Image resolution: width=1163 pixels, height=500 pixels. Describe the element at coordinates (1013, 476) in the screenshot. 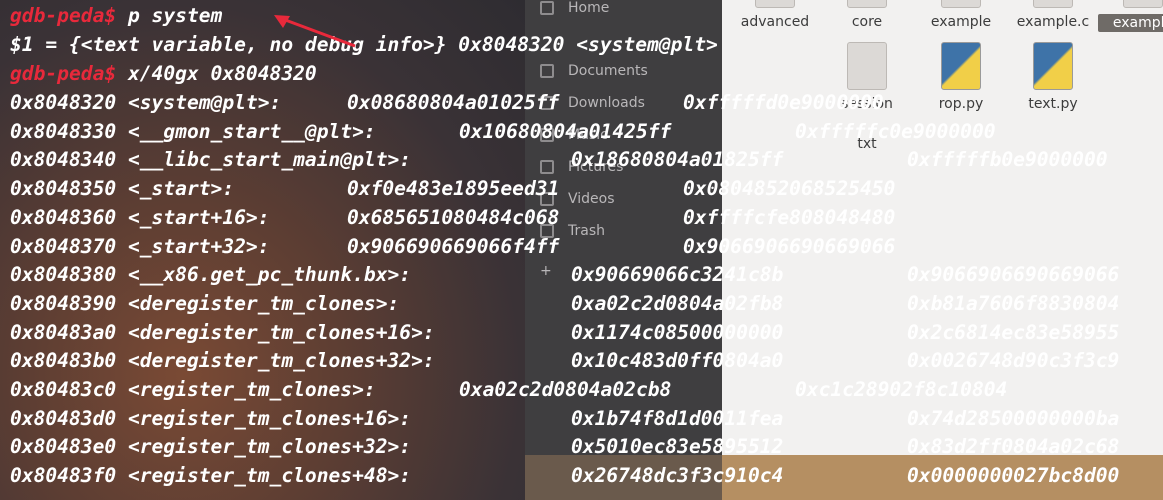

I see `memory-row-value-2: 0x0000000027bc8d00` at that location.